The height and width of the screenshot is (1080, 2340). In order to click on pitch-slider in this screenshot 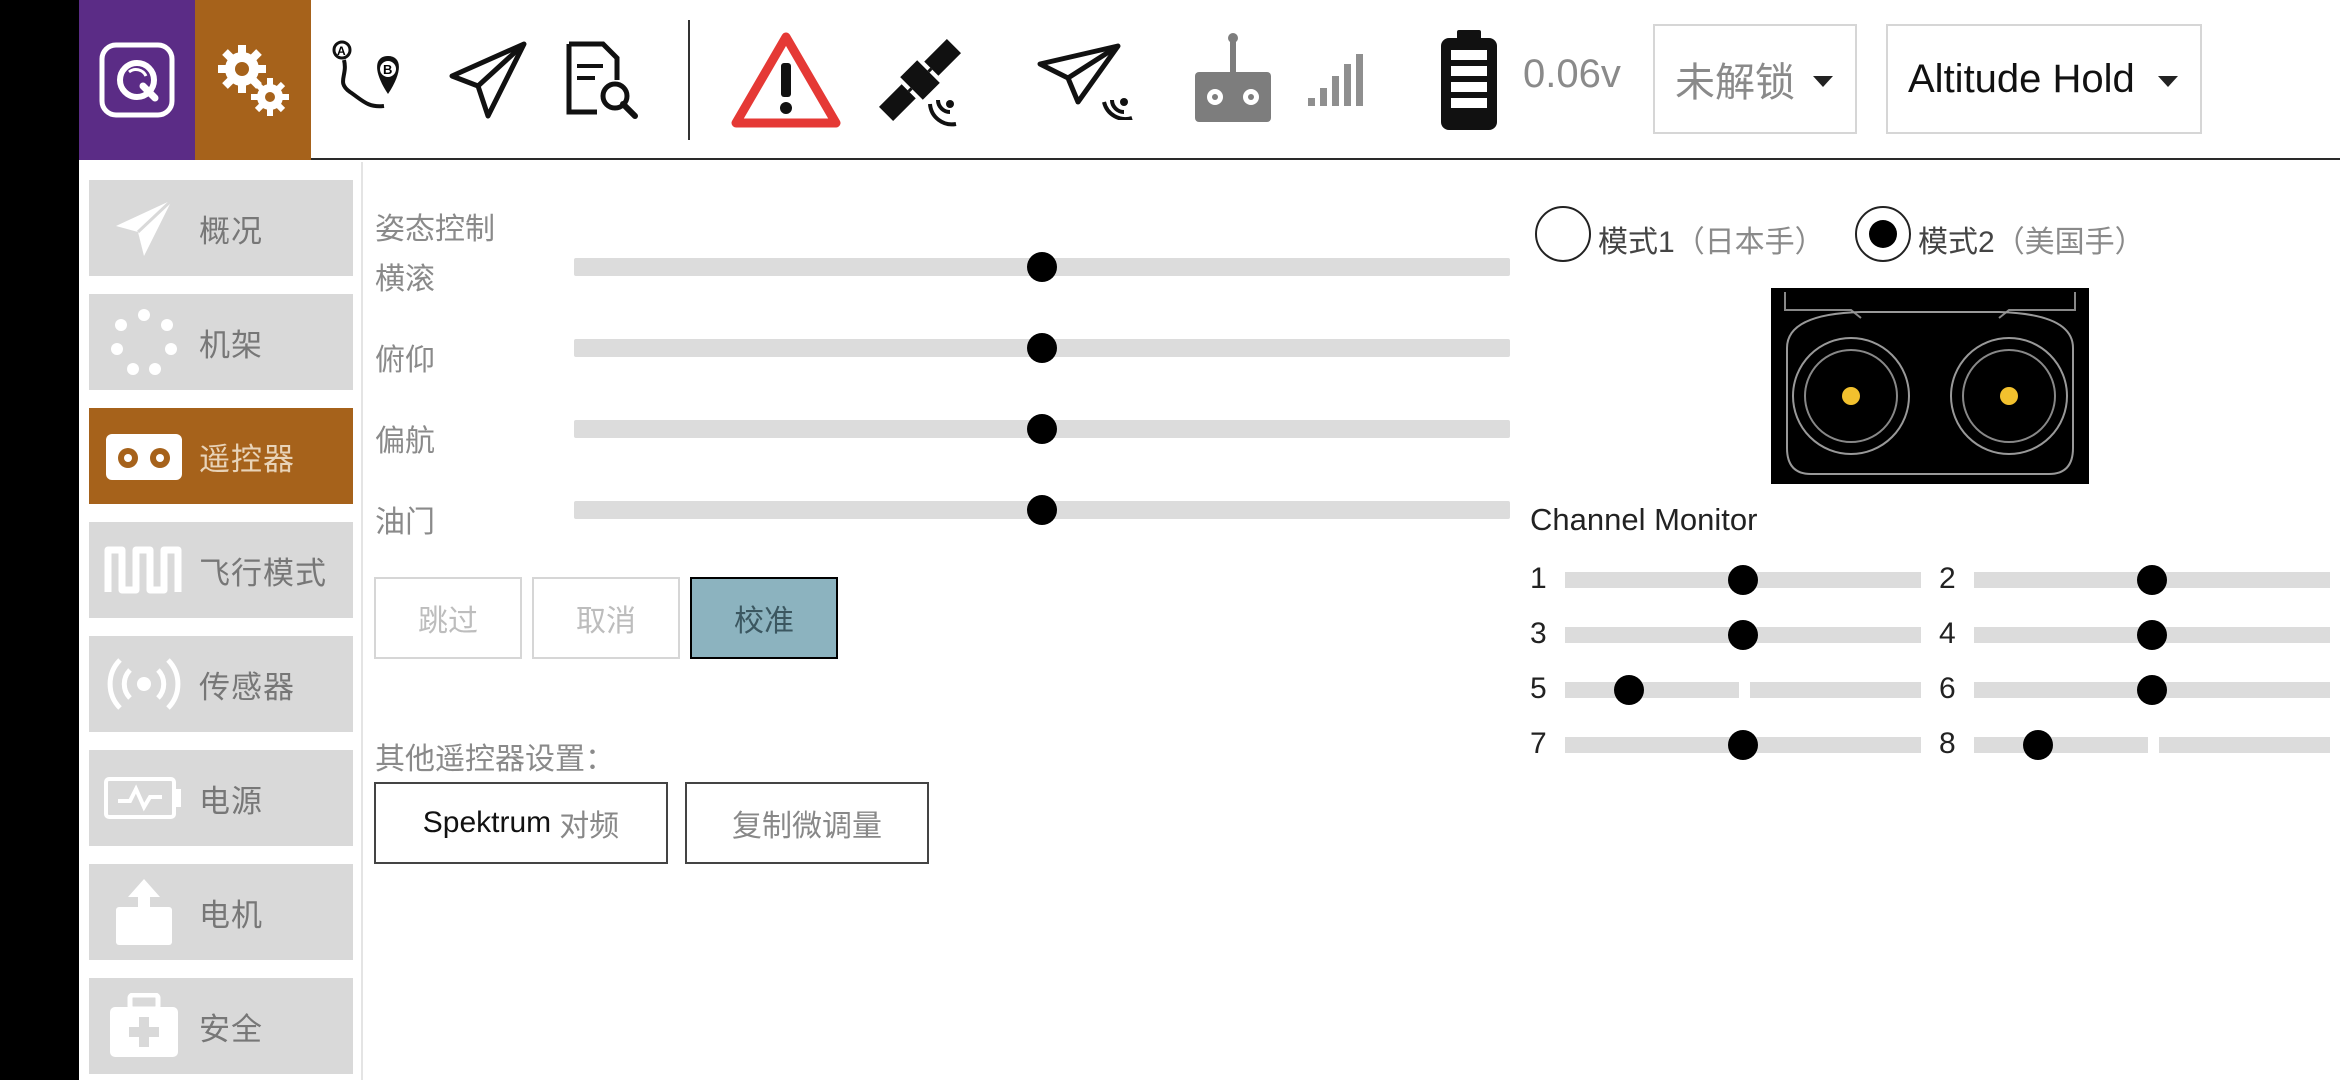, I will do `click(1042, 348)`.